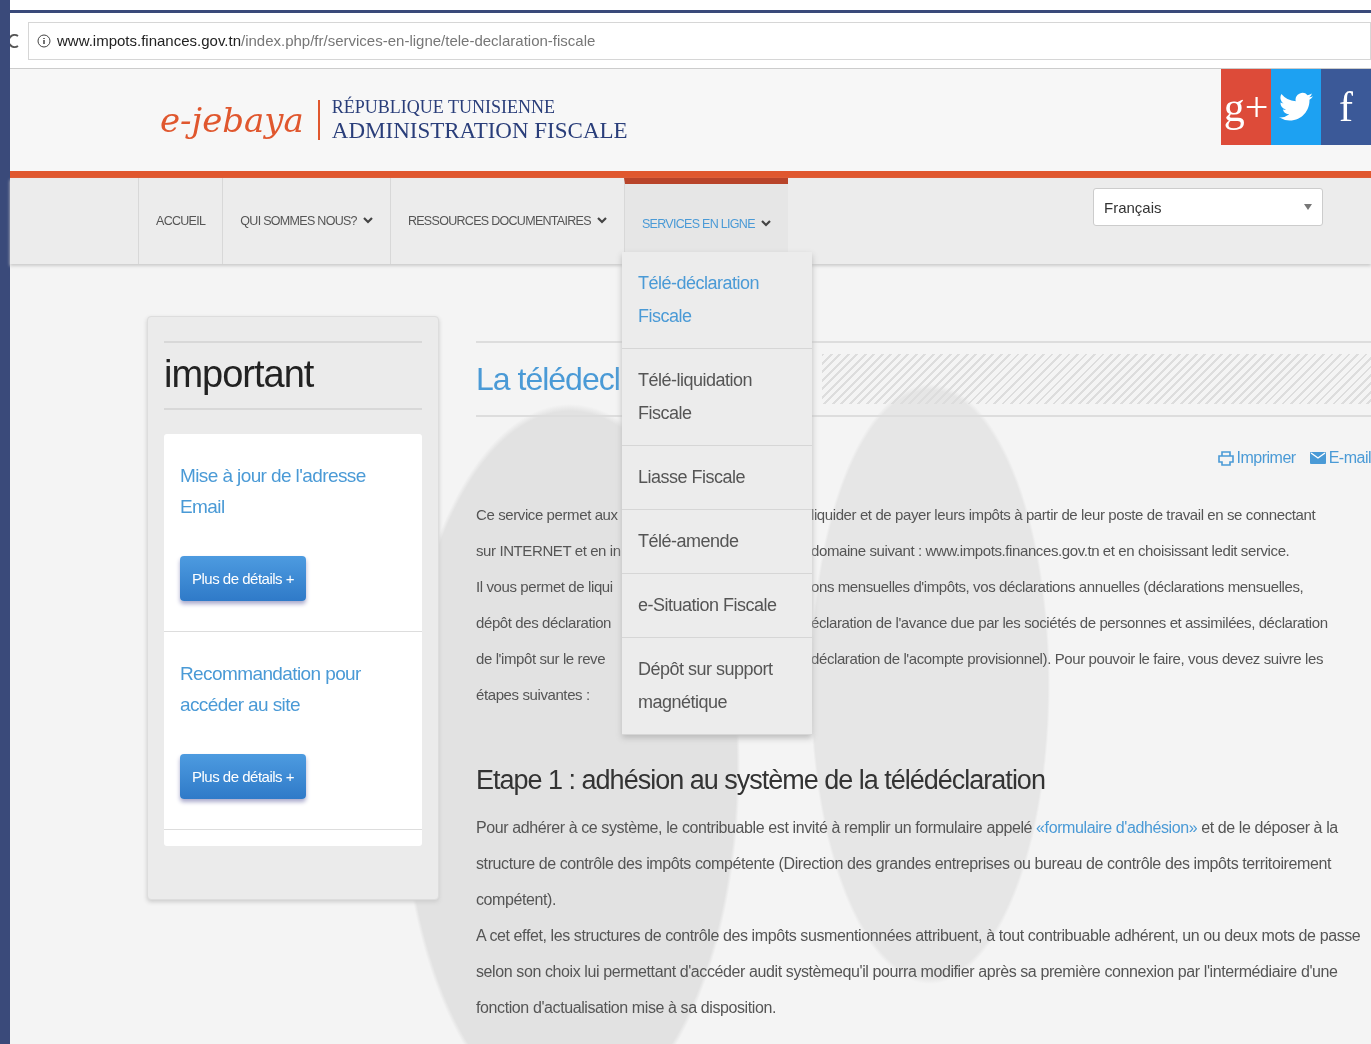 The image size is (1371, 1044). What do you see at coordinates (326, 40) in the screenshot?
I see `url-text: www.impots.finances.gov.tn/index.php/fr/services-en-ligne/tele-declaration-fiscale` at bounding box center [326, 40].